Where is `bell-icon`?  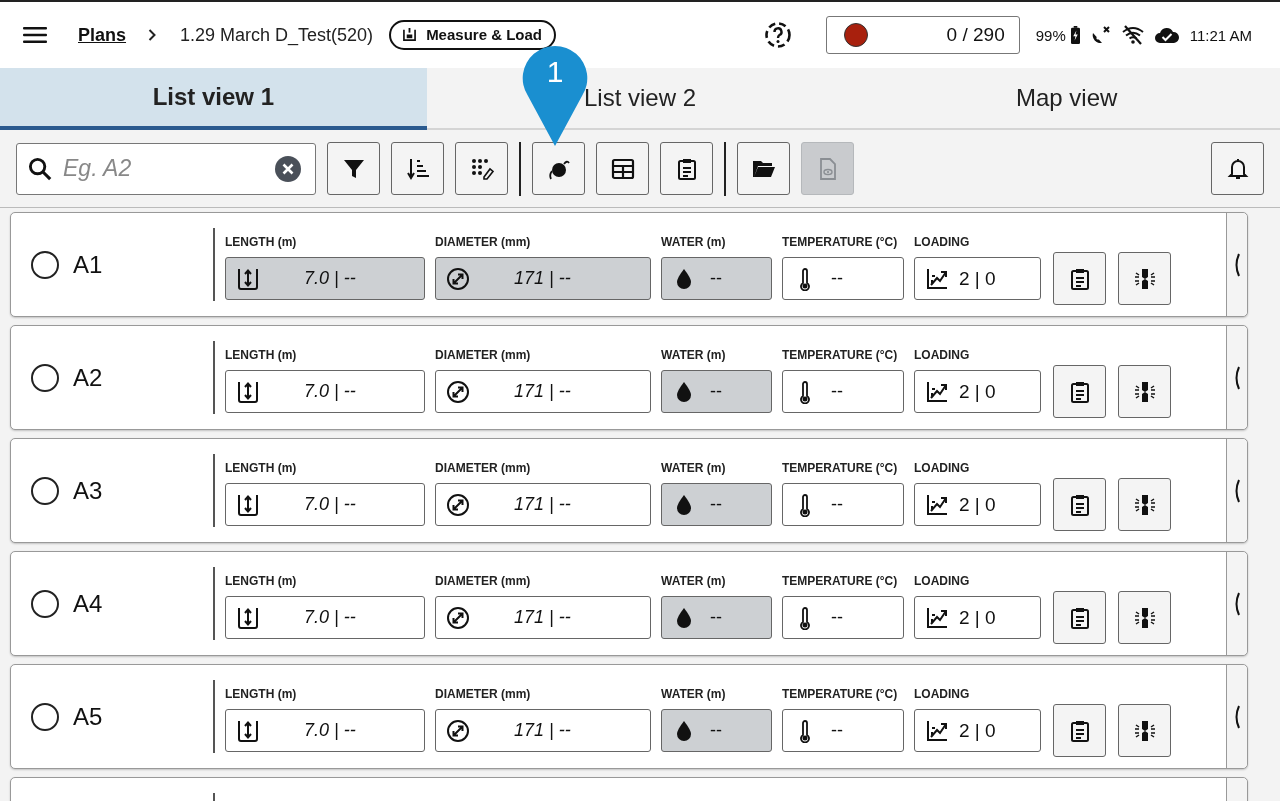
bell-icon is located at coordinates (1237, 168).